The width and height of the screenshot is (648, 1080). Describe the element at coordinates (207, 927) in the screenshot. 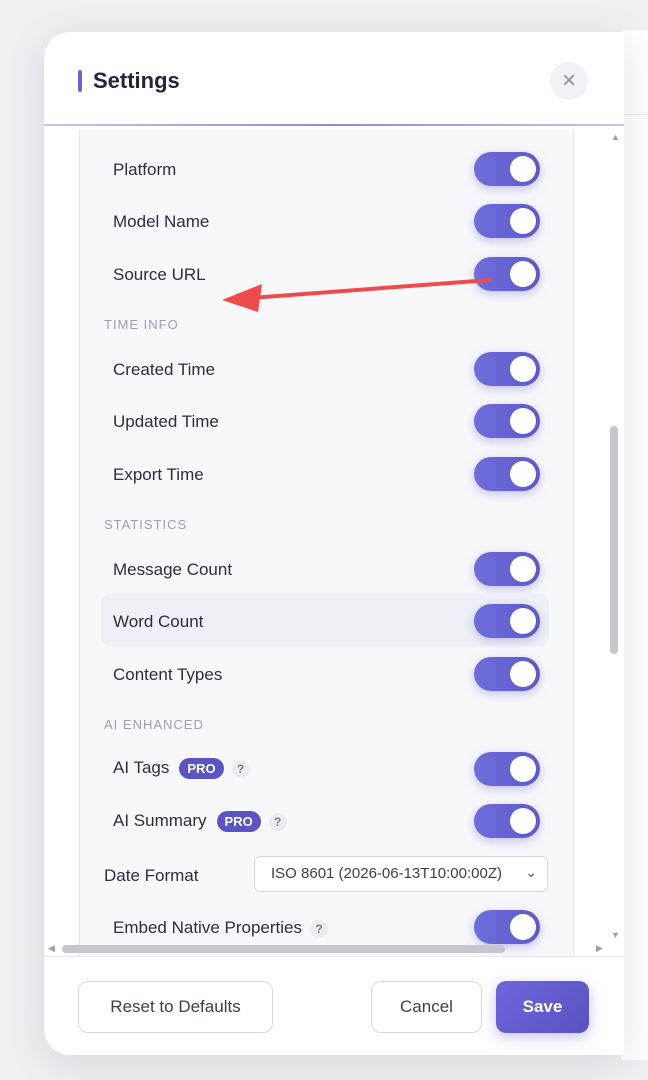

I see `setting-label: Embed Native Properties` at that location.